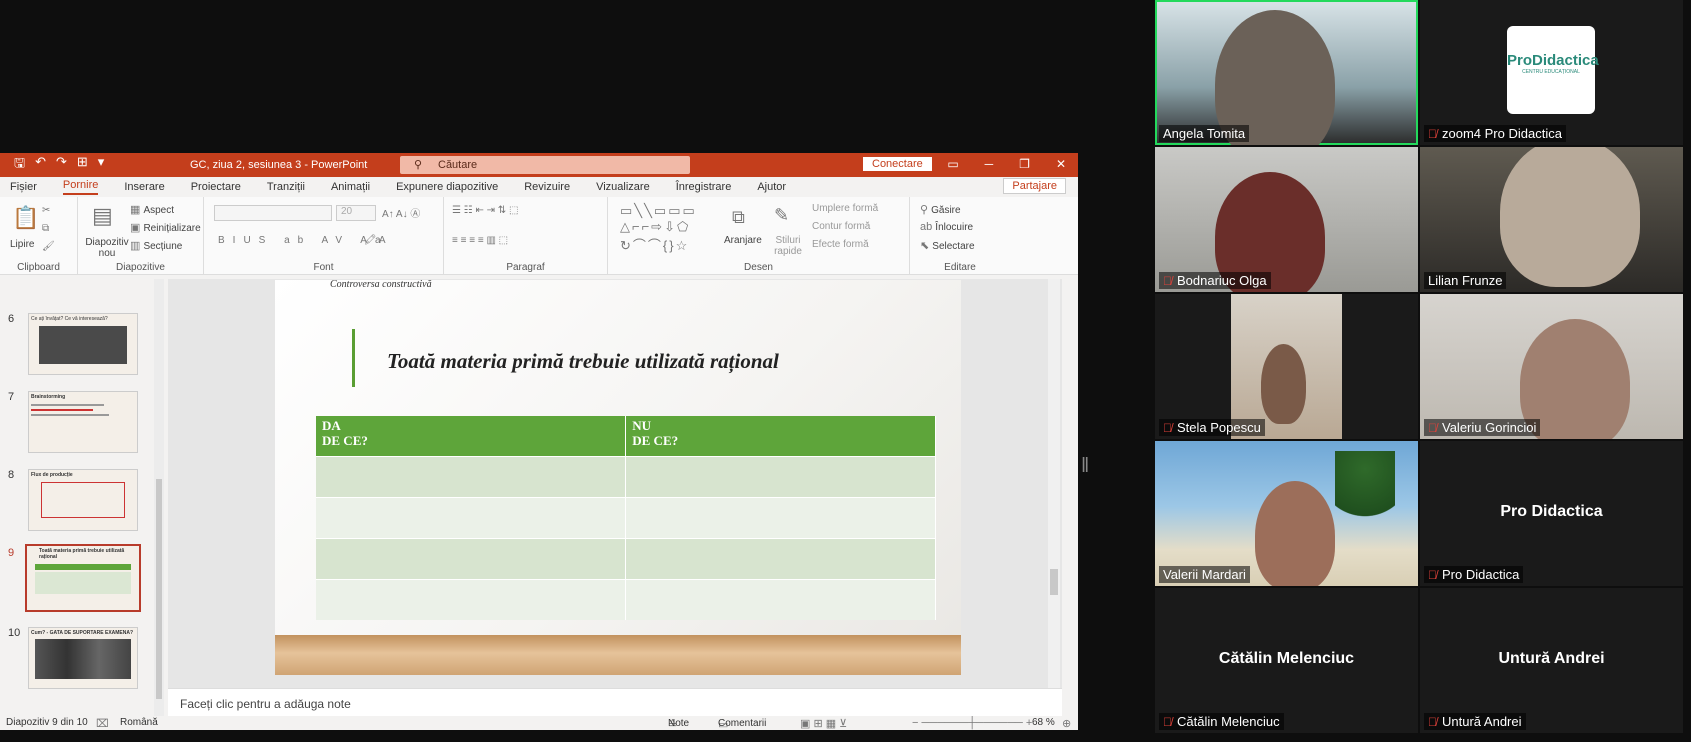 This screenshot has width=1691, height=742. Describe the element at coordinates (545, 165) in the screenshot. I see `search-box: ⚲ Căutare` at that location.